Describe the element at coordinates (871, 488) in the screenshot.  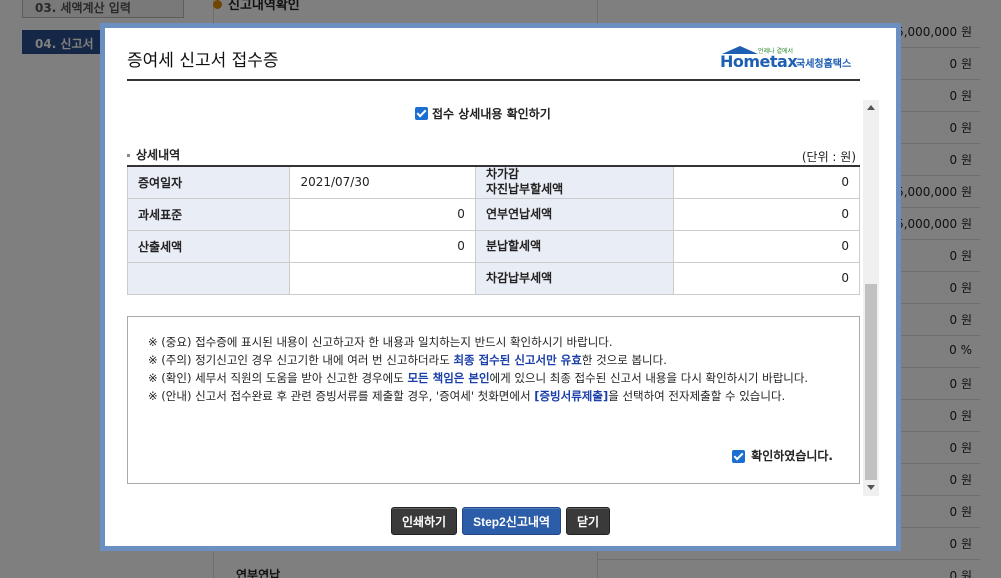
I see `scroll-down-arrow-icon` at that location.